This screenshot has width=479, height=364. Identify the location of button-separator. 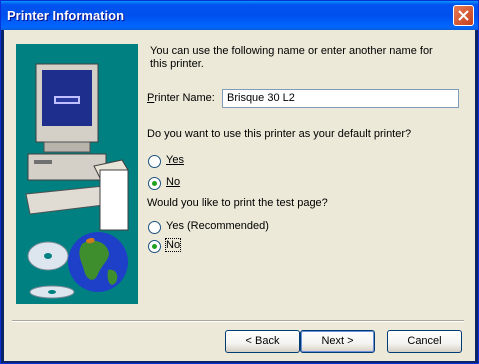
(238, 321).